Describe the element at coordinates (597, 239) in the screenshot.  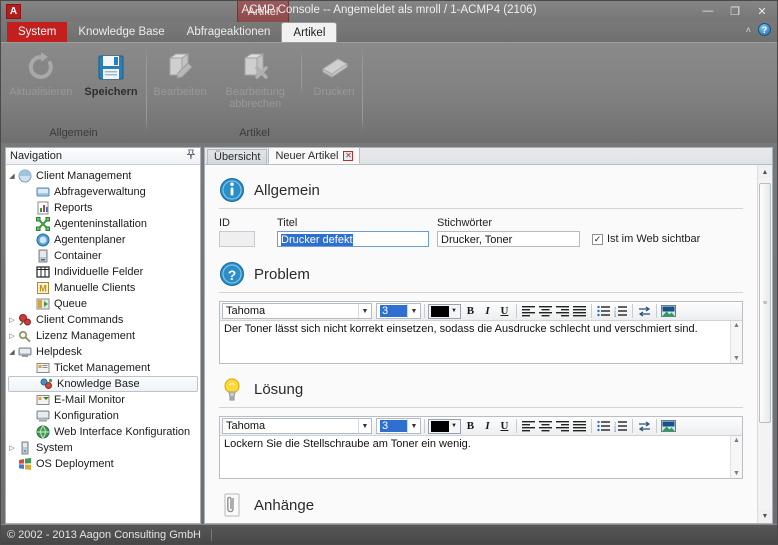
I see `checkbox-ist-im-web-sichtbar: ✓` at that location.